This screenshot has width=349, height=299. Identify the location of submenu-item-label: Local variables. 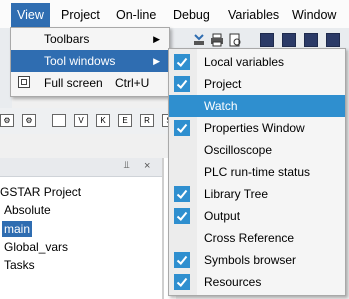
(244, 62).